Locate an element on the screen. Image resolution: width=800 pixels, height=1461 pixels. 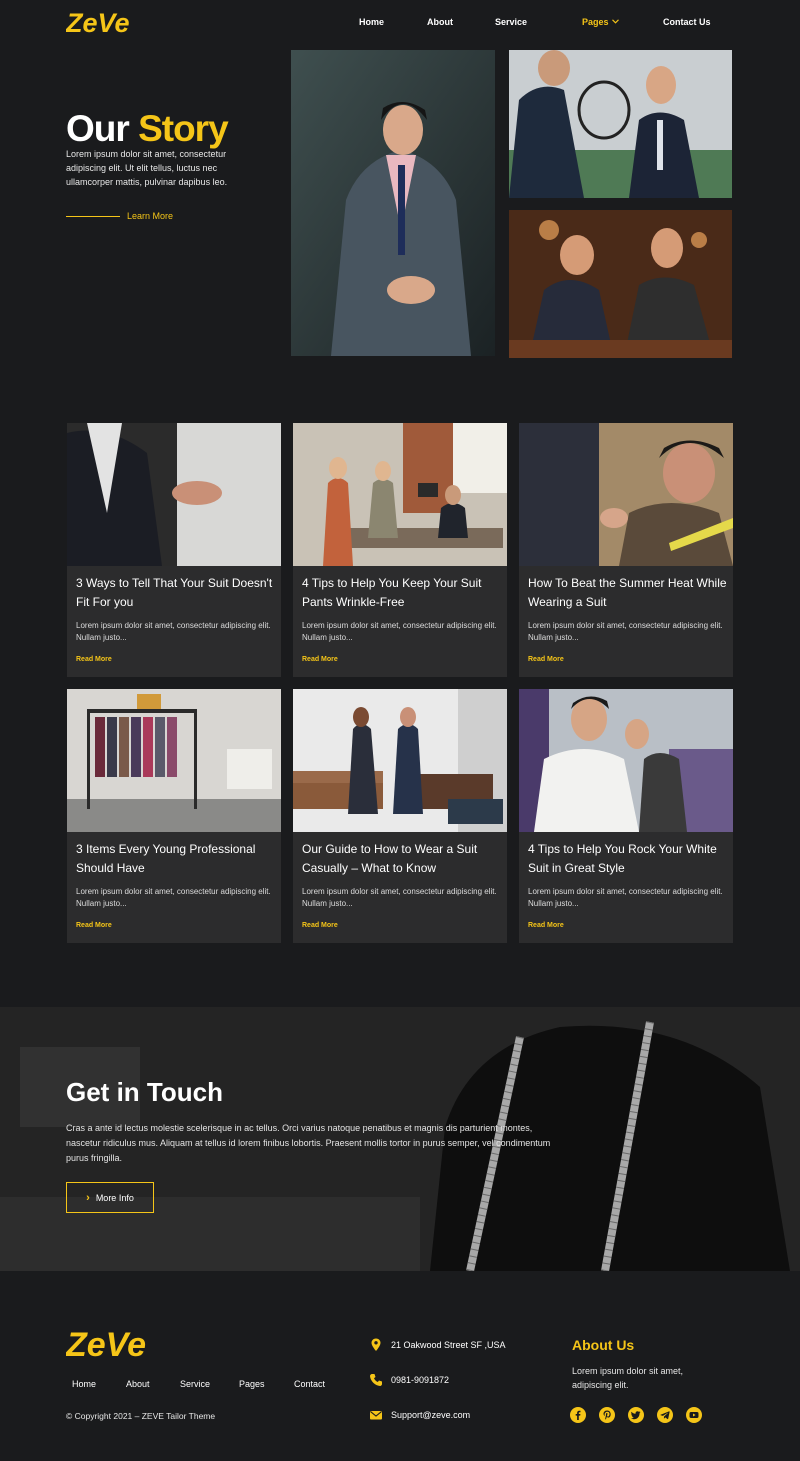
footer-email: Support@zeve.com is located at coordinates (419, 1415).